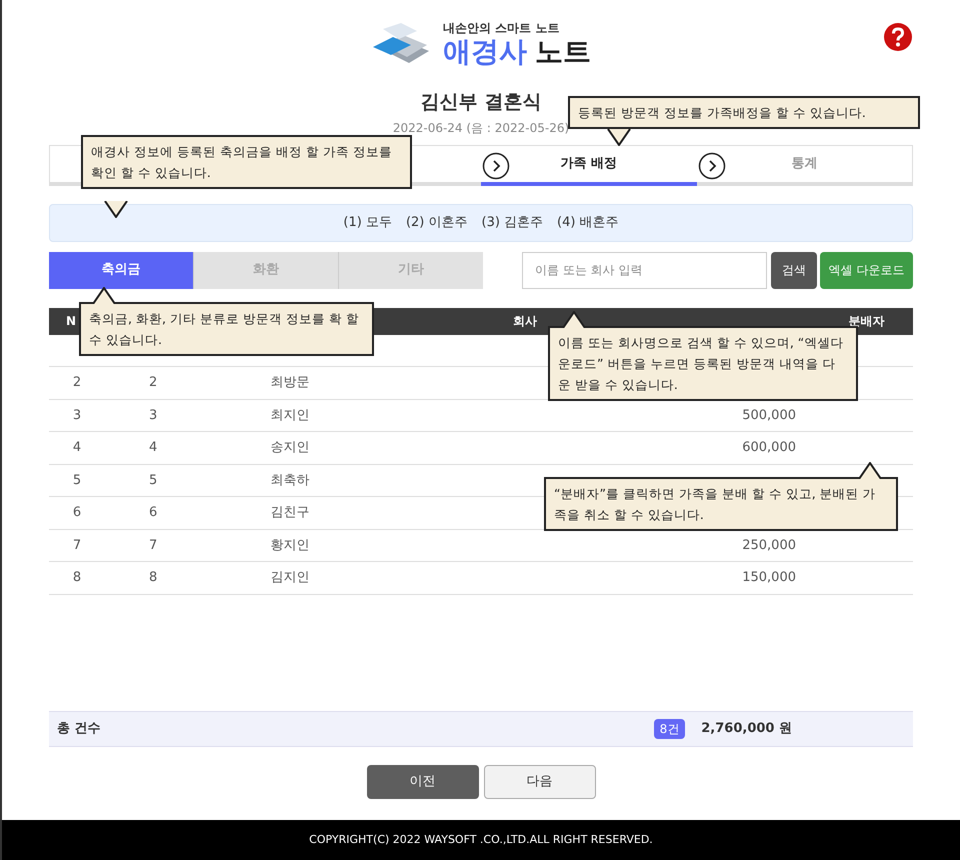 The image size is (960, 860). What do you see at coordinates (290, 415) in the screenshot?
I see `table-cell-text: 최지인` at bounding box center [290, 415].